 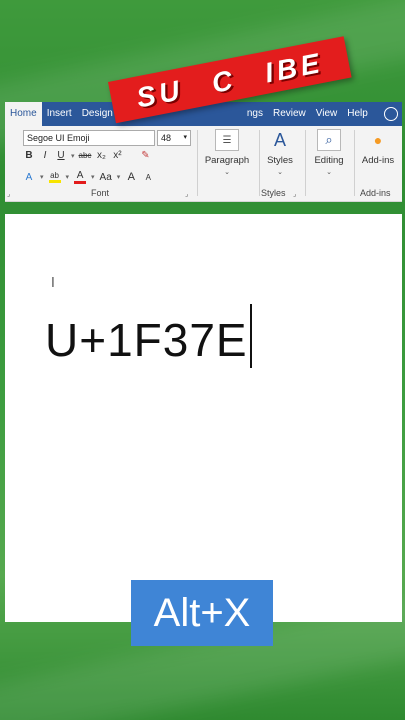 I want to click on font-size-box: 48 ▾, so click(x=174, y=138).